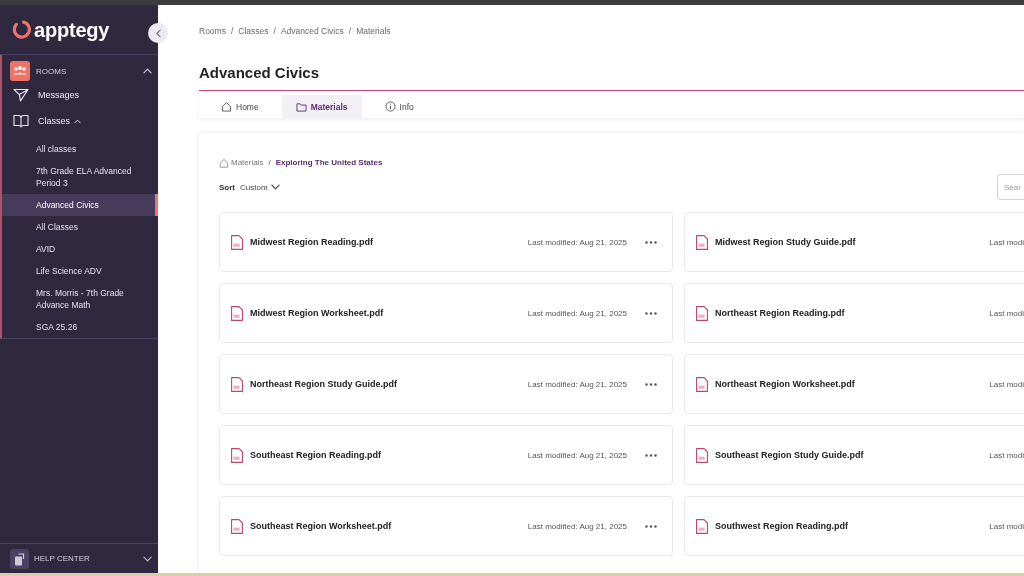 The height and width of the screenshot is (576, 1024). Describe the element at coordinates (780, 313) in the screenshot. I see `file-name: Northeast Region Reading.pdf` at that location.